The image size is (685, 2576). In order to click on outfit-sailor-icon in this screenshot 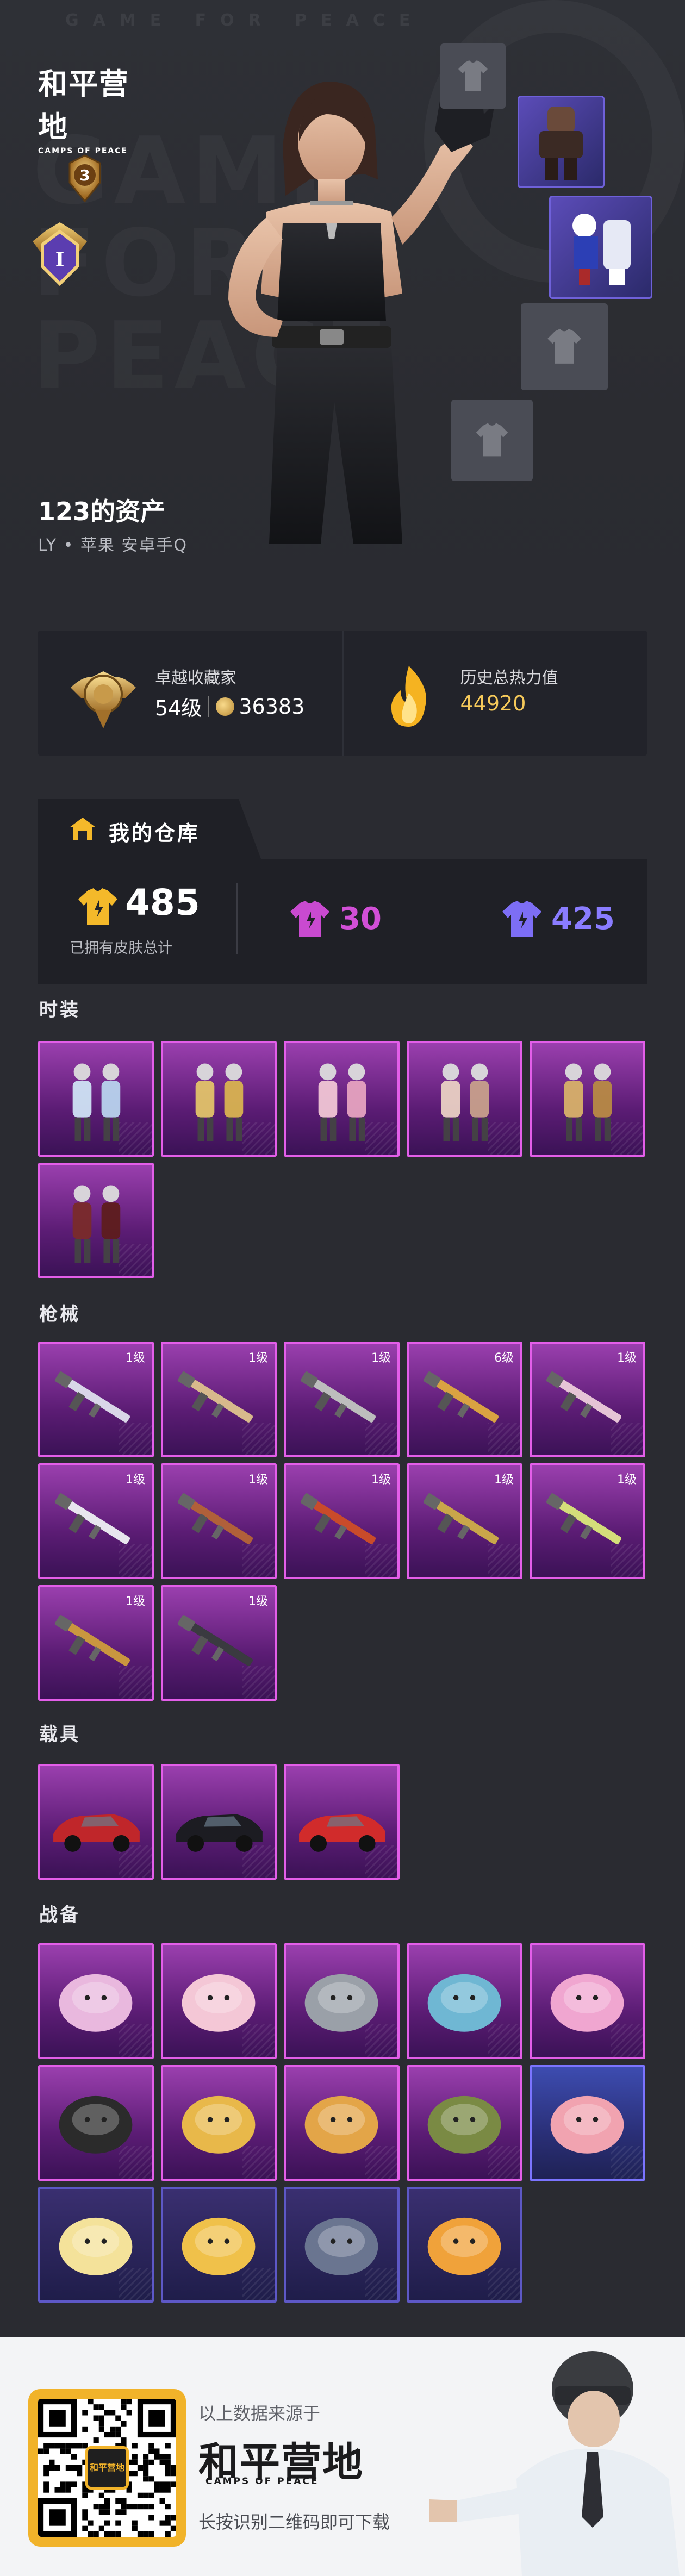, I will do `click(601, 250)`.